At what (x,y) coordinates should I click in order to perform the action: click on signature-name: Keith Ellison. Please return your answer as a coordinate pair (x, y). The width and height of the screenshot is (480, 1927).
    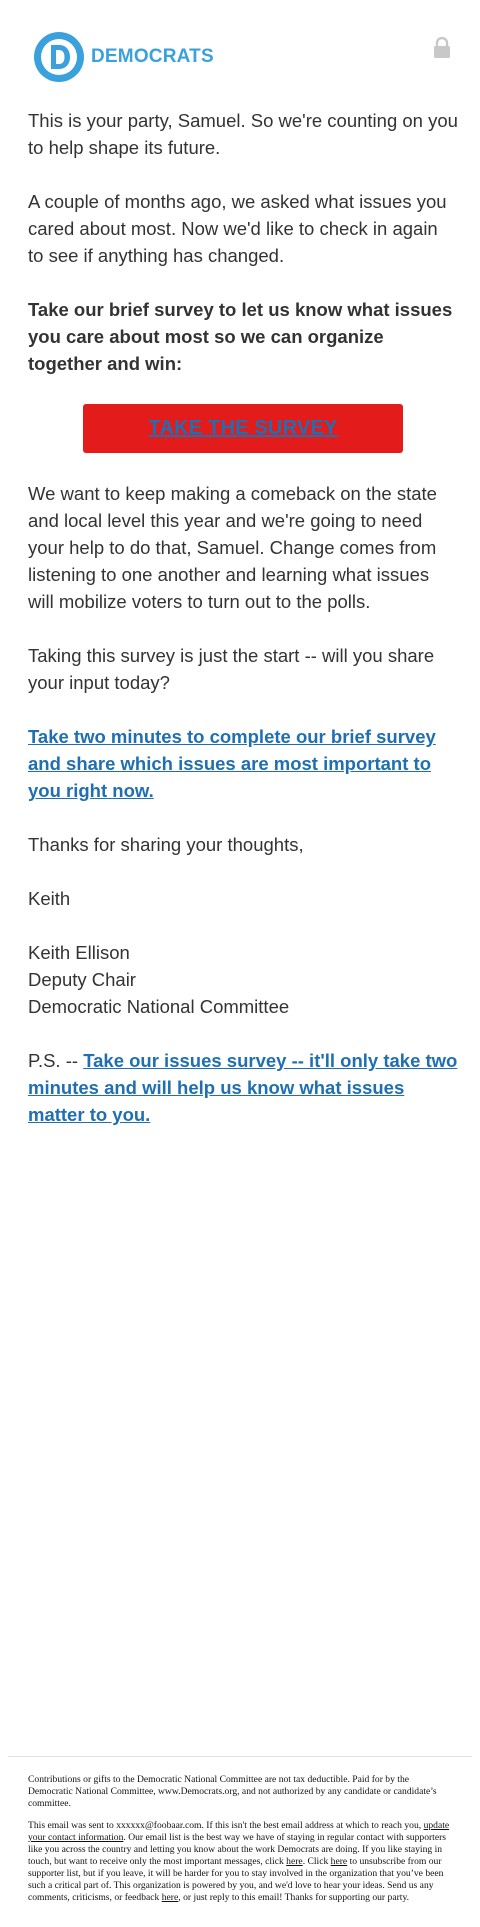
    Looking at the image, I should click on (79, 952).